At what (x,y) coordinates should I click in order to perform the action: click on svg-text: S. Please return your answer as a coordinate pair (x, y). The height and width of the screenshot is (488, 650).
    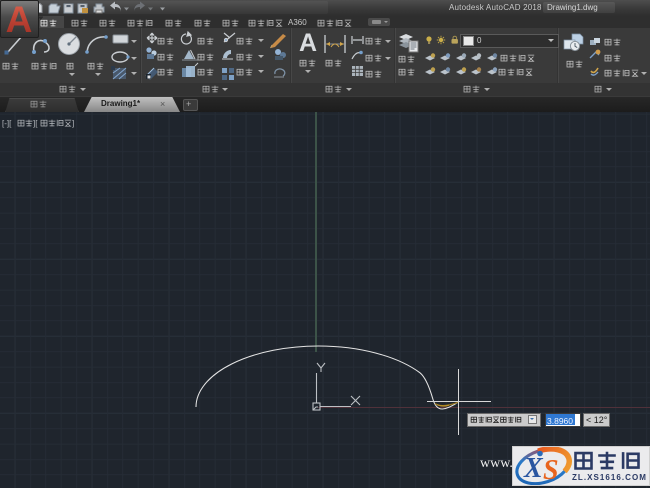
    Looking at the image, I should click on (551, 470).